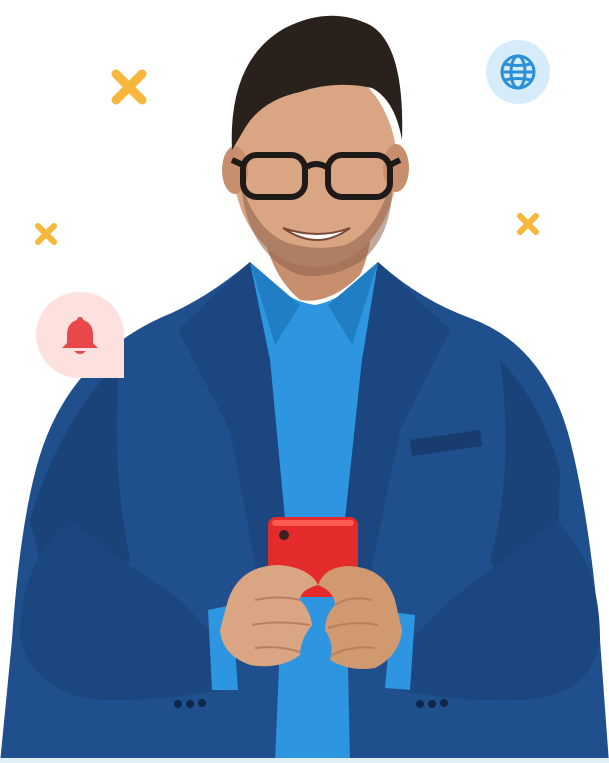 This screenshot has width=609, height=763. What do you see at coordinates (432, 703) in the screenshot?
I see `sleeve-buttons-right` at bounding box center [432, 703].